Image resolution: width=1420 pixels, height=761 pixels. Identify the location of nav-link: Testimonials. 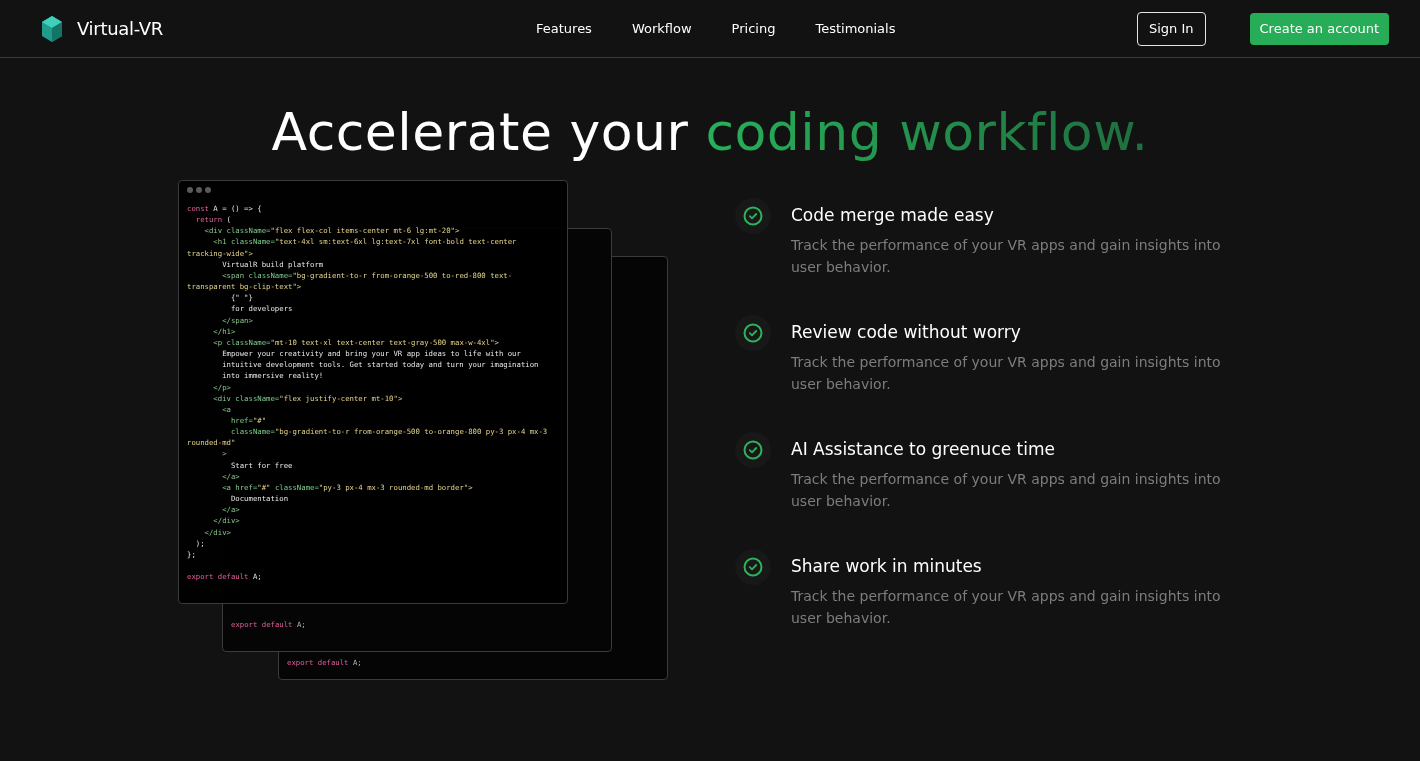
(855, 28).